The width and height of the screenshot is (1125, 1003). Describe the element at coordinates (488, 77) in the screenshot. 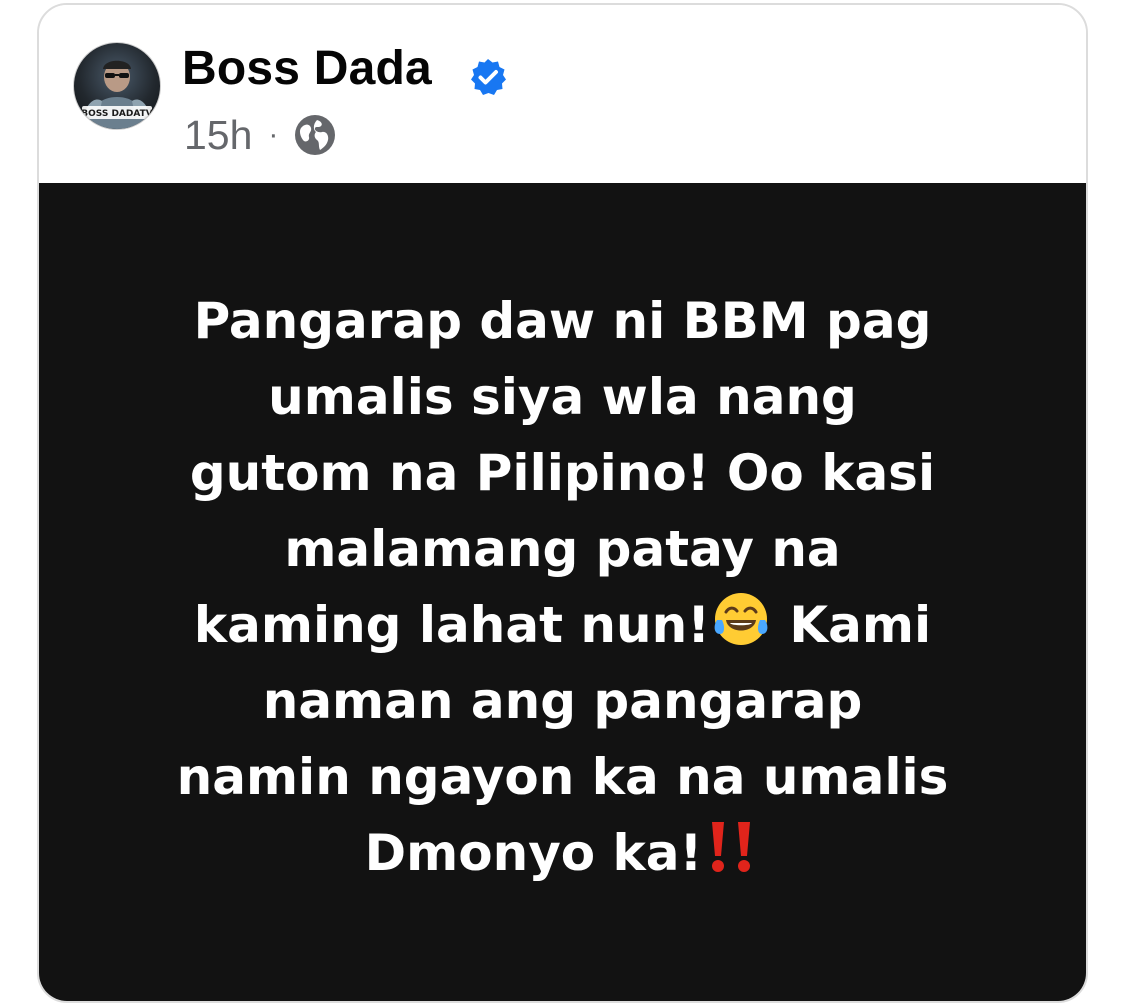

I see `verified-badge-icon` at that location.